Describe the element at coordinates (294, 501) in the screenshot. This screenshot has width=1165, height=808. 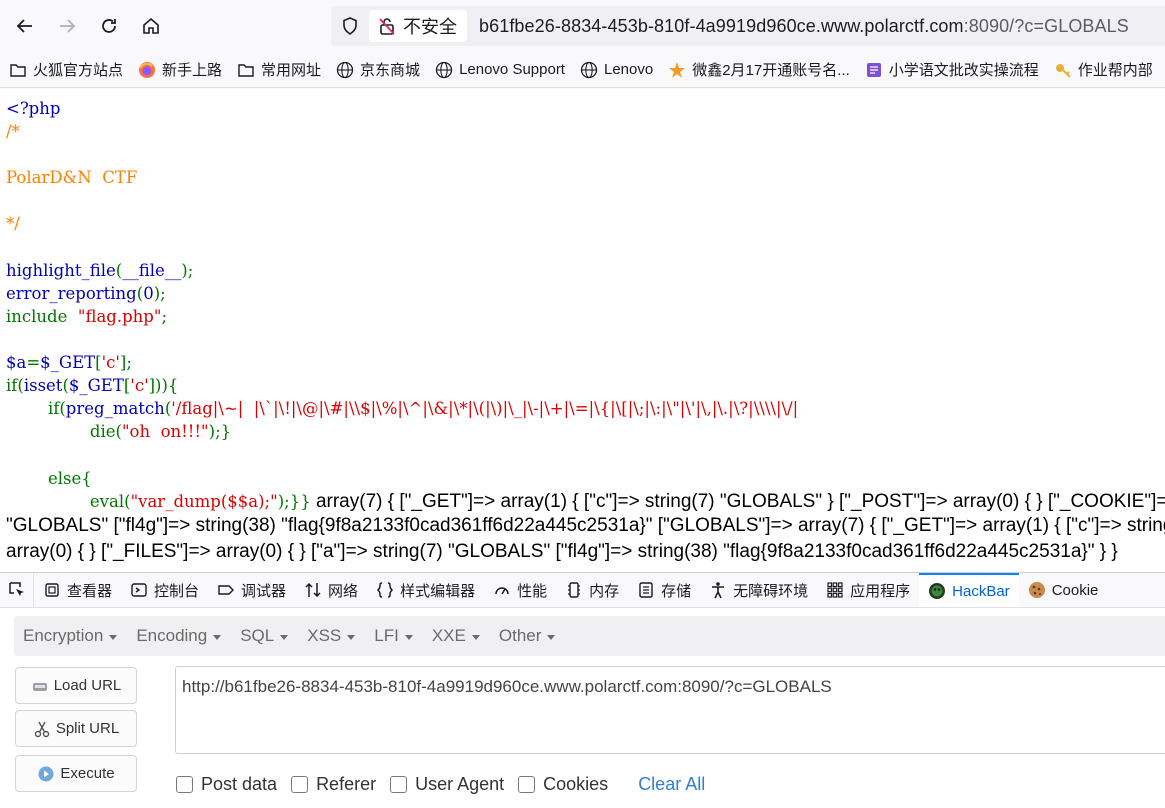
I see `code-token: );}}` at that location.